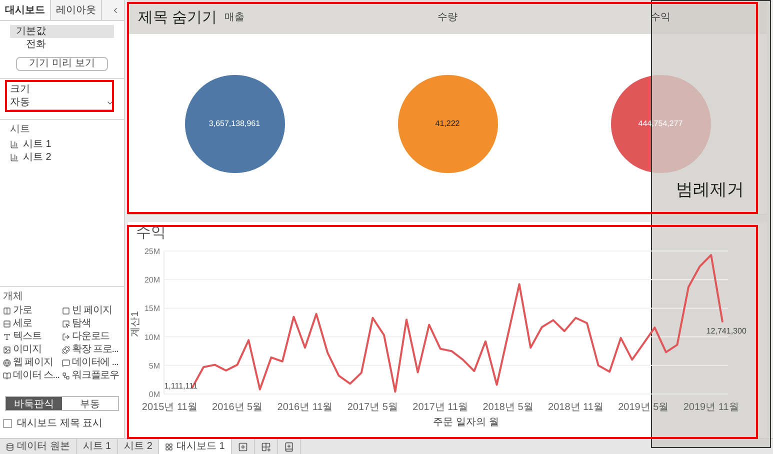 This screenshot has height=454, width=773. I want to click on add-sheet-icon, so click(243, 447).